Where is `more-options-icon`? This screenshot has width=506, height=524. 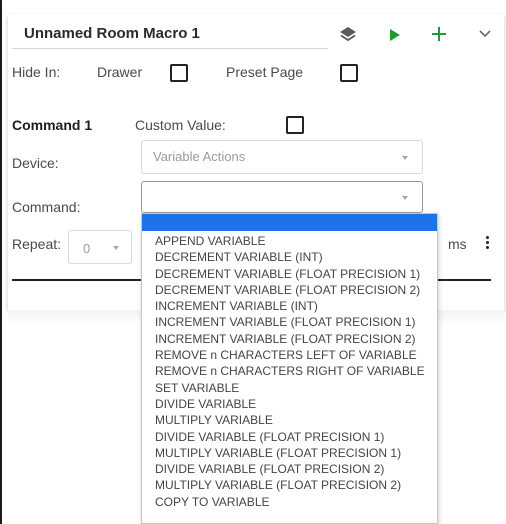 more-options-icon is located at coordinates (487, 243).